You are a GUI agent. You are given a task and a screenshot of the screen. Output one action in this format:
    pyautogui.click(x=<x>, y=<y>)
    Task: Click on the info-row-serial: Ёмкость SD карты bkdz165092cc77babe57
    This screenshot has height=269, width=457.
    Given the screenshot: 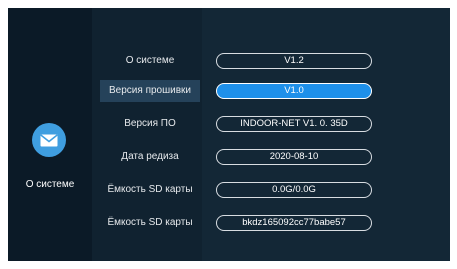 What is the action you would take?
    pyautogui.click(x=271, y=223)
    